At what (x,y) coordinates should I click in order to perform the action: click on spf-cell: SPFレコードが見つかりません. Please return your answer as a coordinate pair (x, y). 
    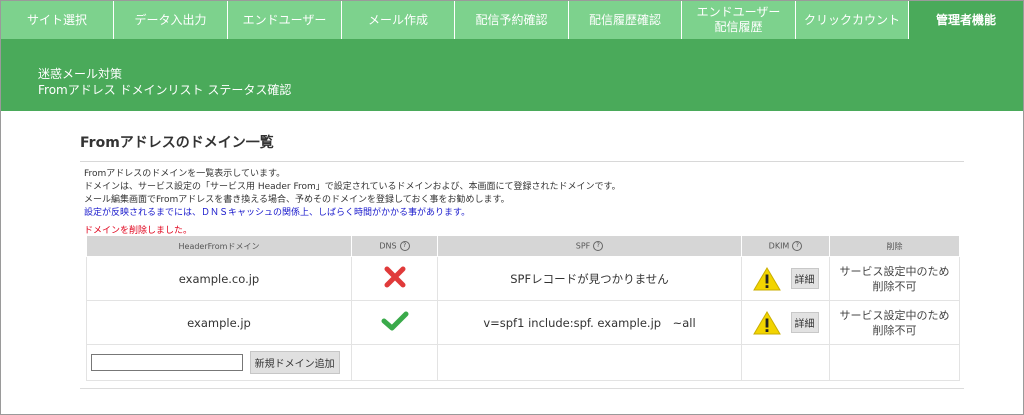
    Looking at the image, I should click on (589, 278).